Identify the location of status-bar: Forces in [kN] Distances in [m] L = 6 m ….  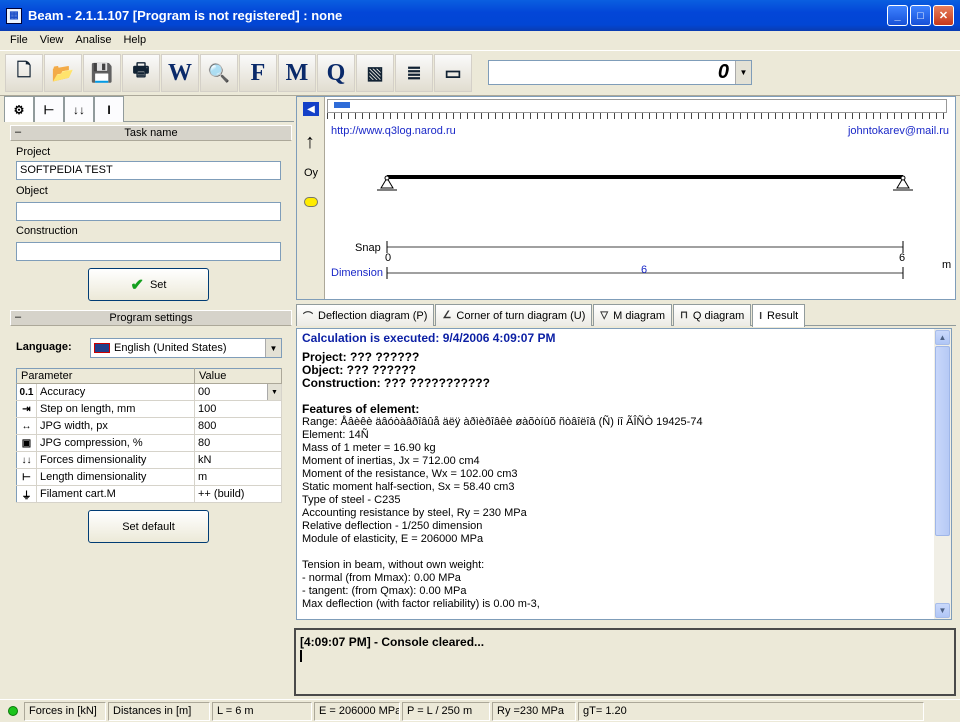
(480, 710).